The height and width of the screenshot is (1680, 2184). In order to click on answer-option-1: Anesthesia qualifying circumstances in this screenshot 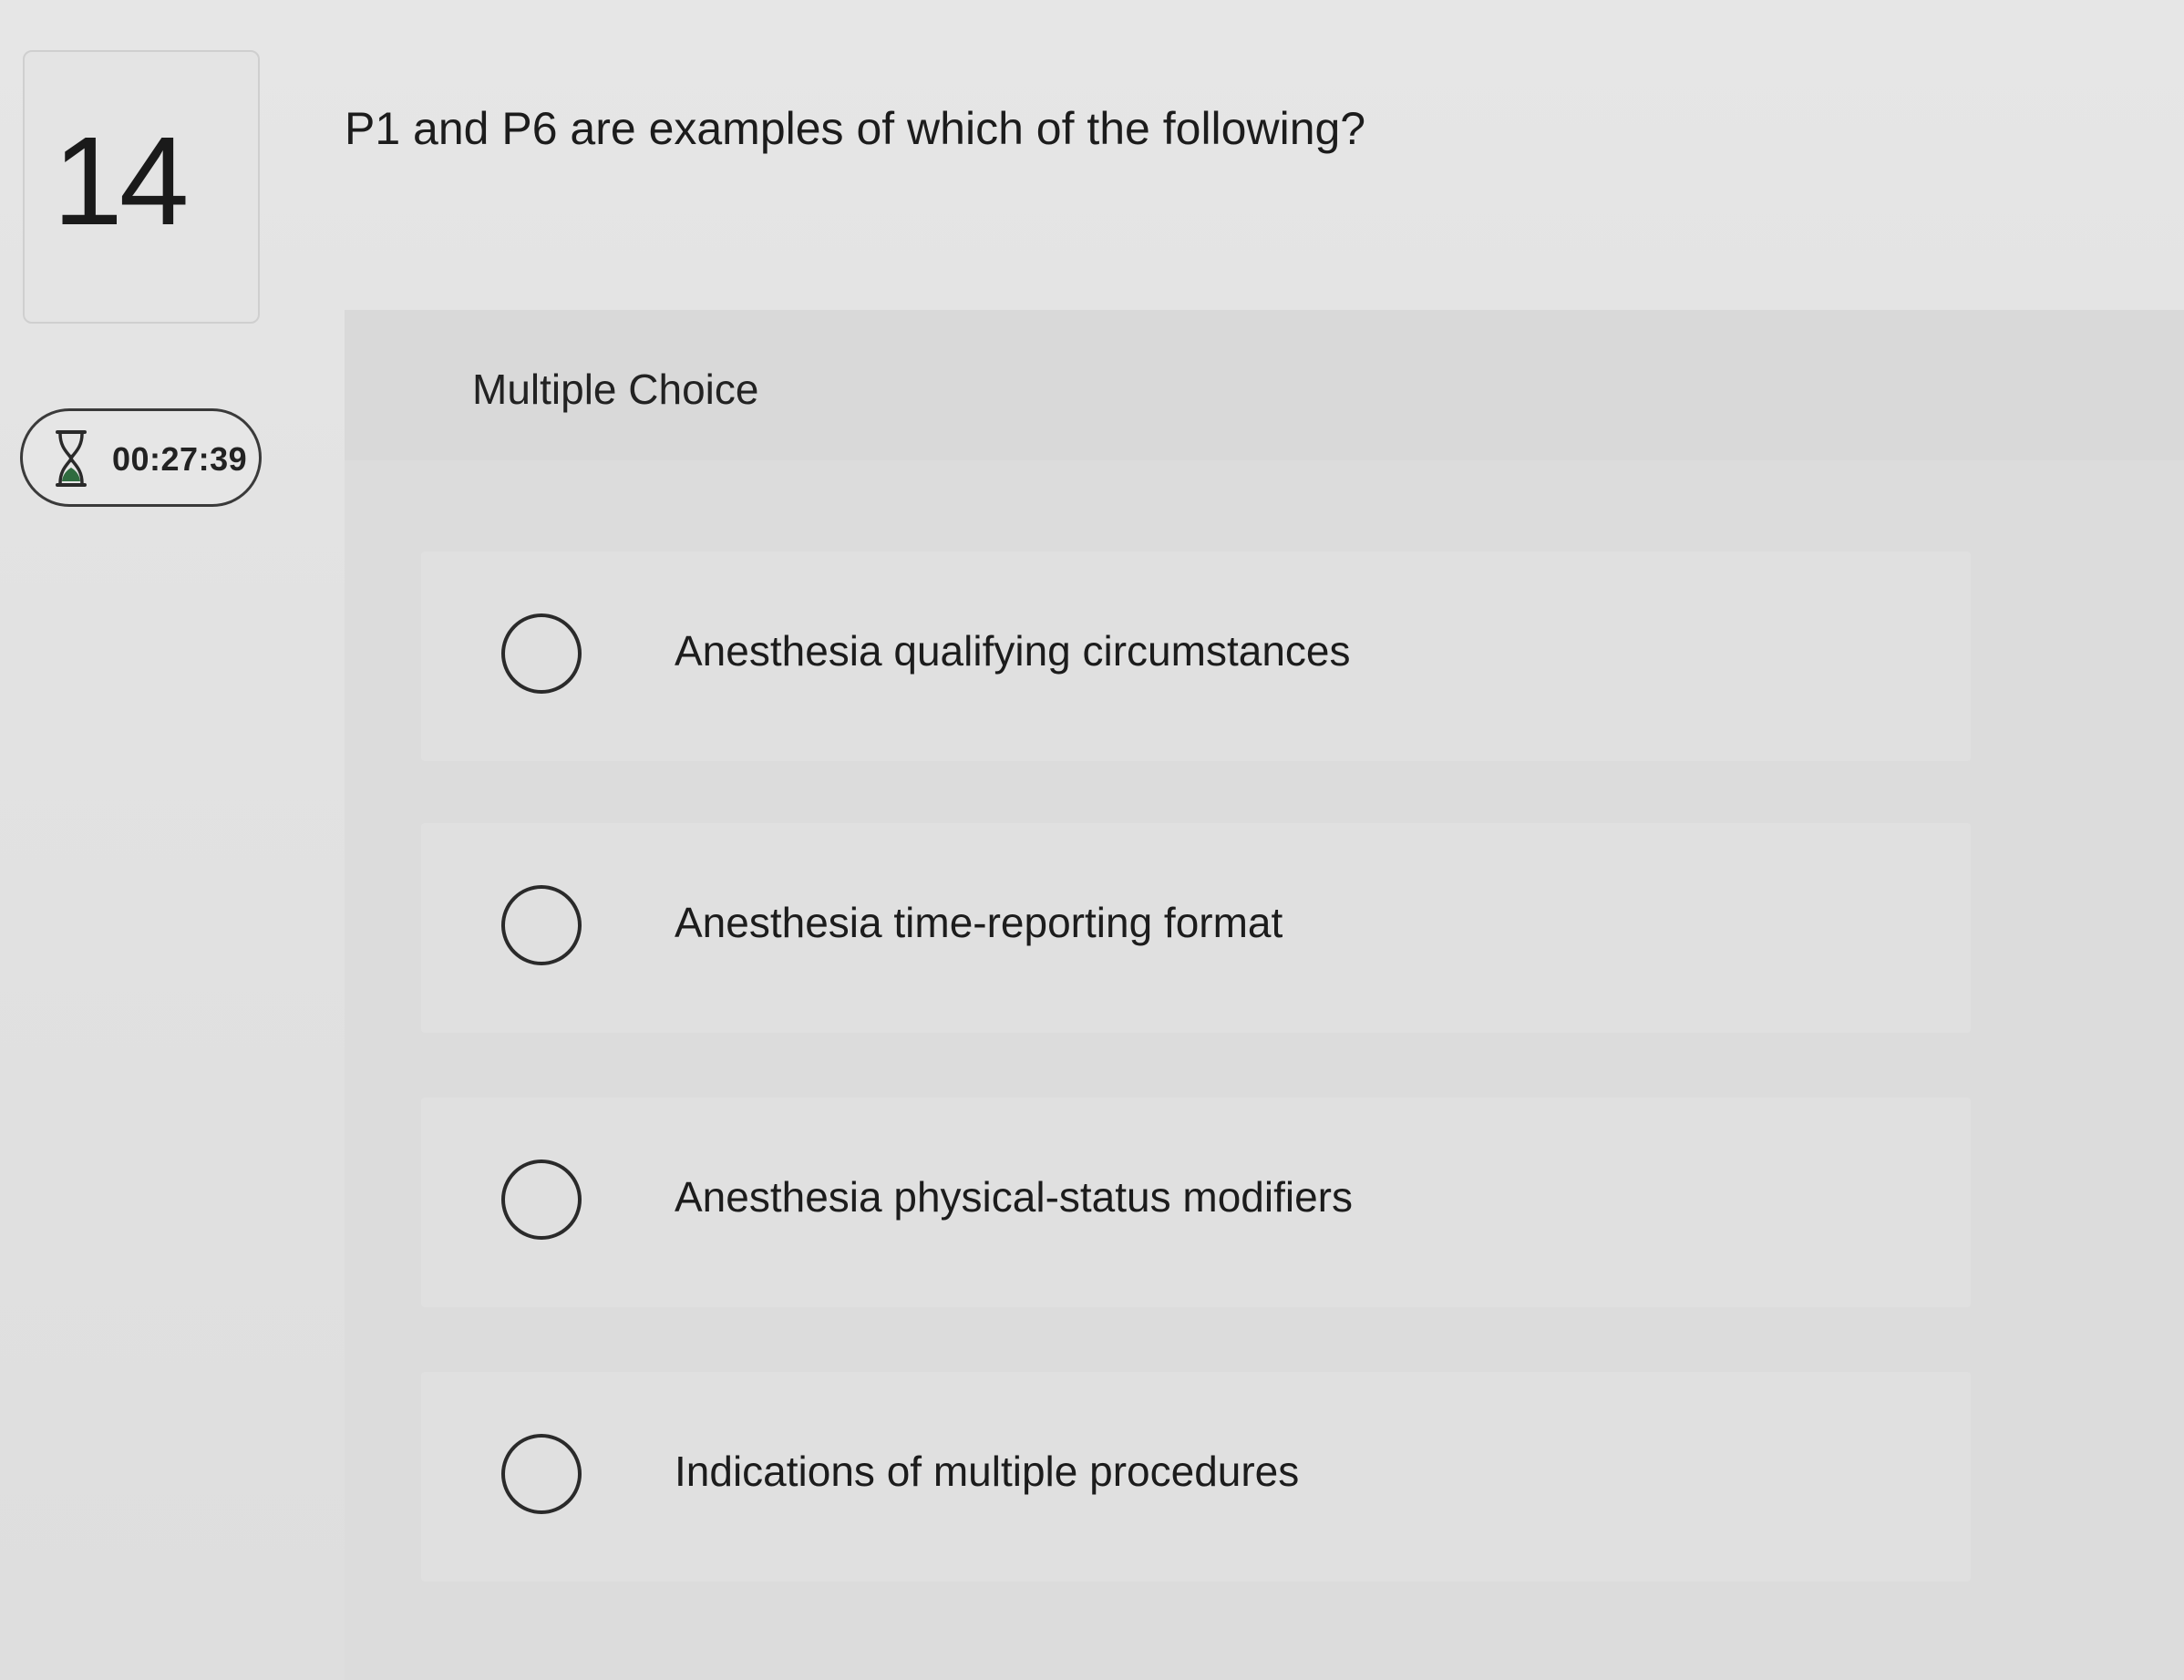, I will do `click(1196, 656)`.